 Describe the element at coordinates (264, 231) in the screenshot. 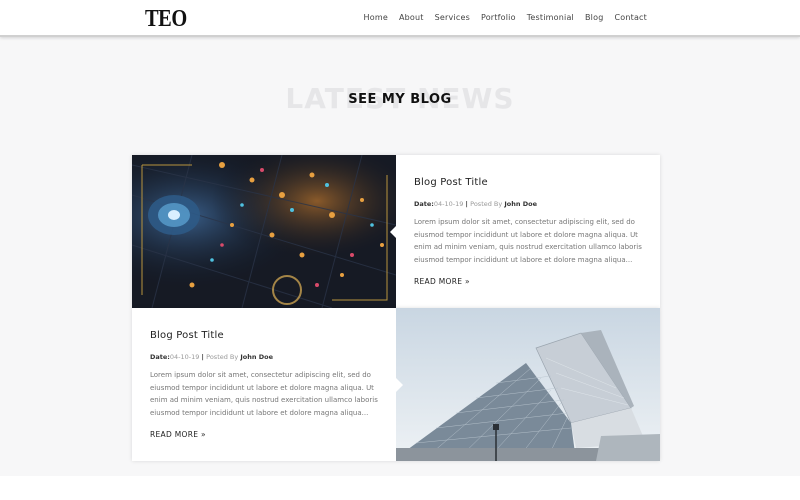

I see `post-image-night-fair` at that location.